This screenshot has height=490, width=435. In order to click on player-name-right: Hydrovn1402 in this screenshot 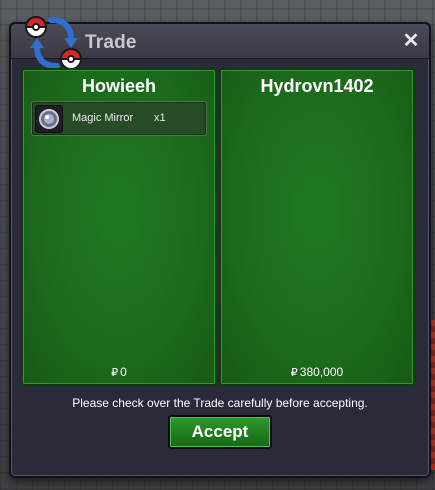, I will do `click(317, 86)`.